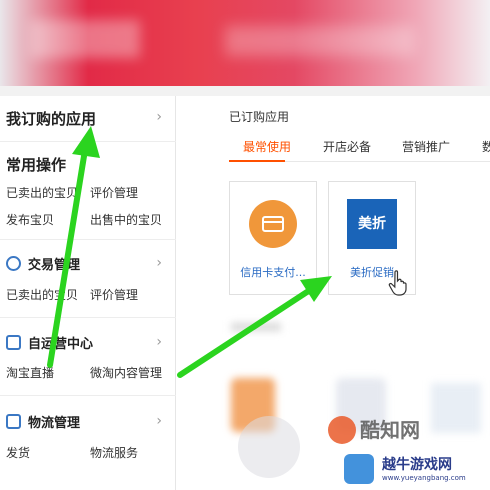  What do you see at coordinates (390, 430) in the screenshot?
I see `watermark-brand-text: 酷知网` at bounding box center [390, 430].